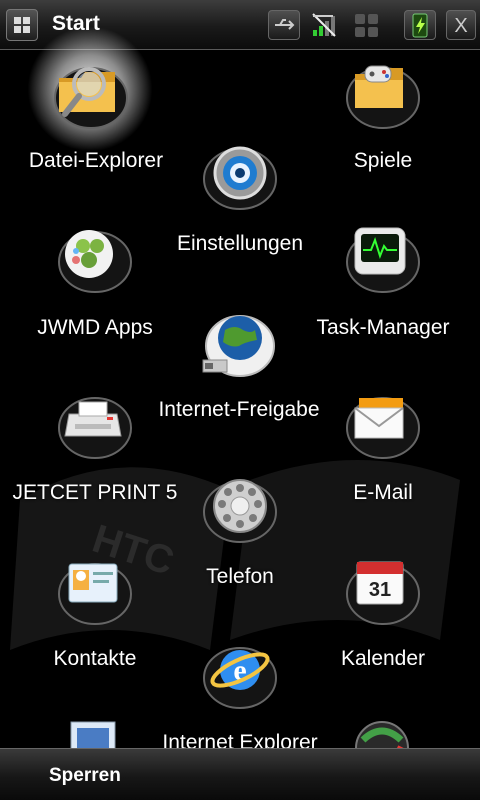 The width and height of the screenshot is (480, 800). Describe the element at coordinates (95, 328) in the screenshot. I see `app-label-jwmd-apps: JWMD Apps` at that location.